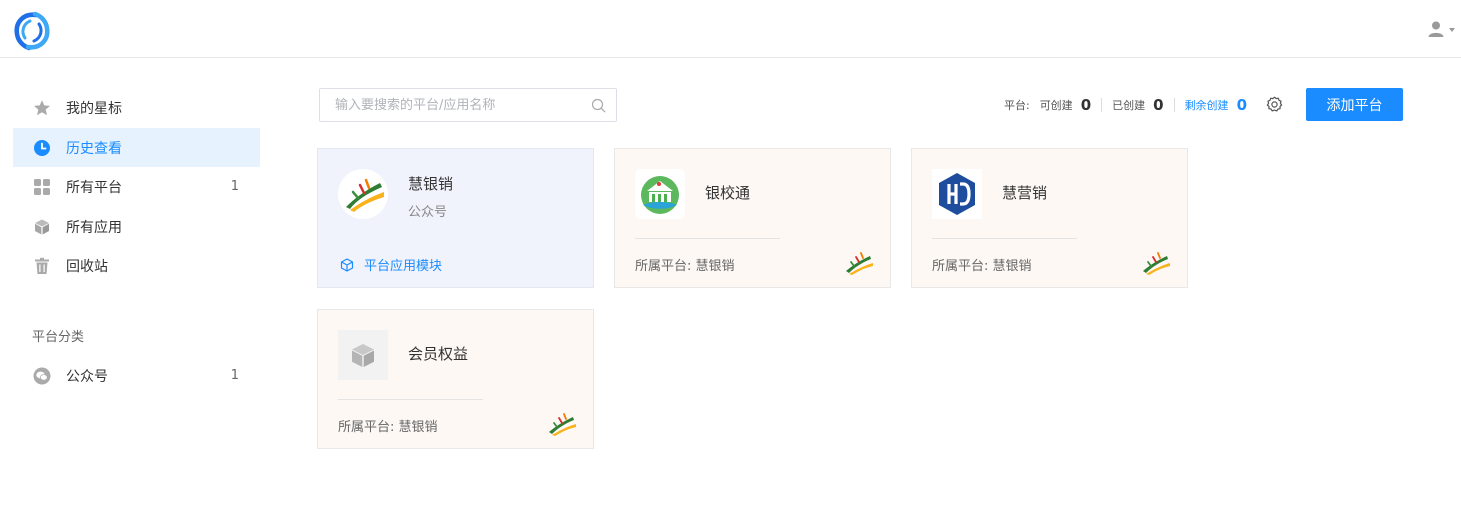  What do you see at coordinates (363, 355) in the screenshot?
I see `cube-placeholder-icon` at bounding box center [363, 355].